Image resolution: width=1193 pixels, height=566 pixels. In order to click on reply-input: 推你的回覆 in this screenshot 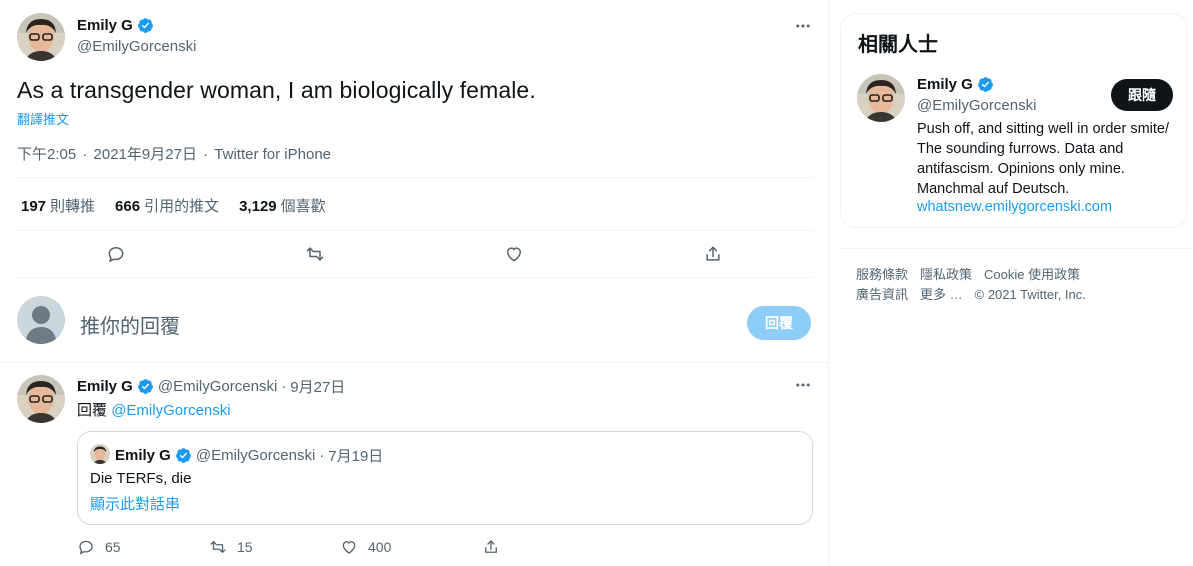, I will do `click(130, 324)`.